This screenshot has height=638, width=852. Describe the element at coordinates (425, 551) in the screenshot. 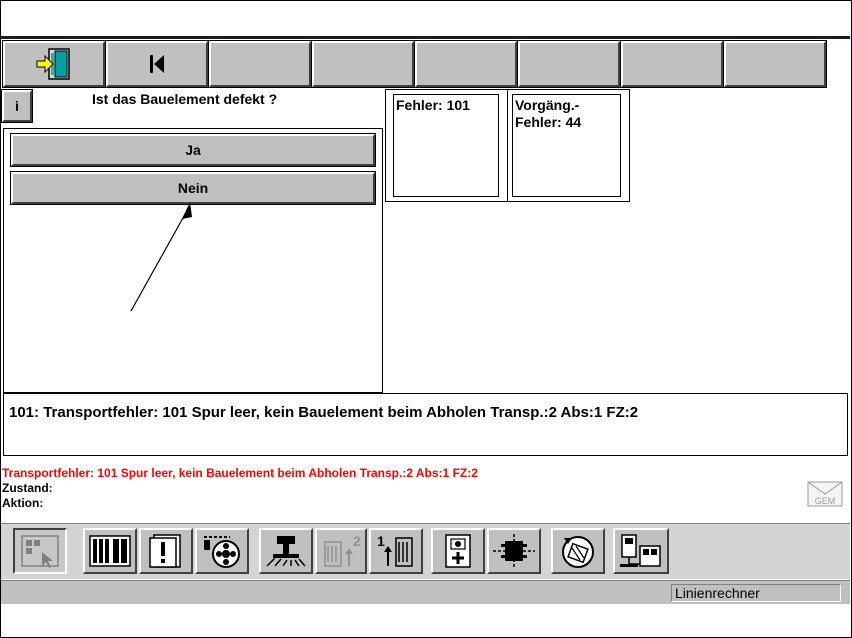

I see `bottom-toolbar: 2 1` at that location.